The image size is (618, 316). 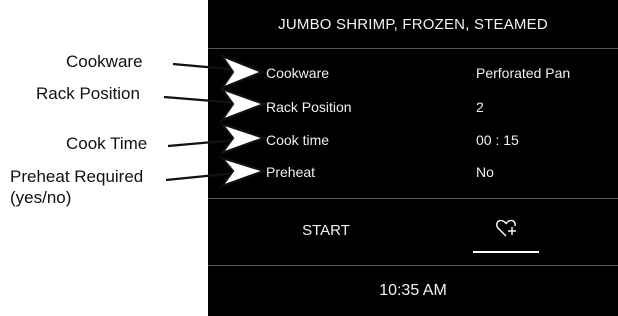 I want to click on arrowhead-rack-position, so click(x=243, y=104).